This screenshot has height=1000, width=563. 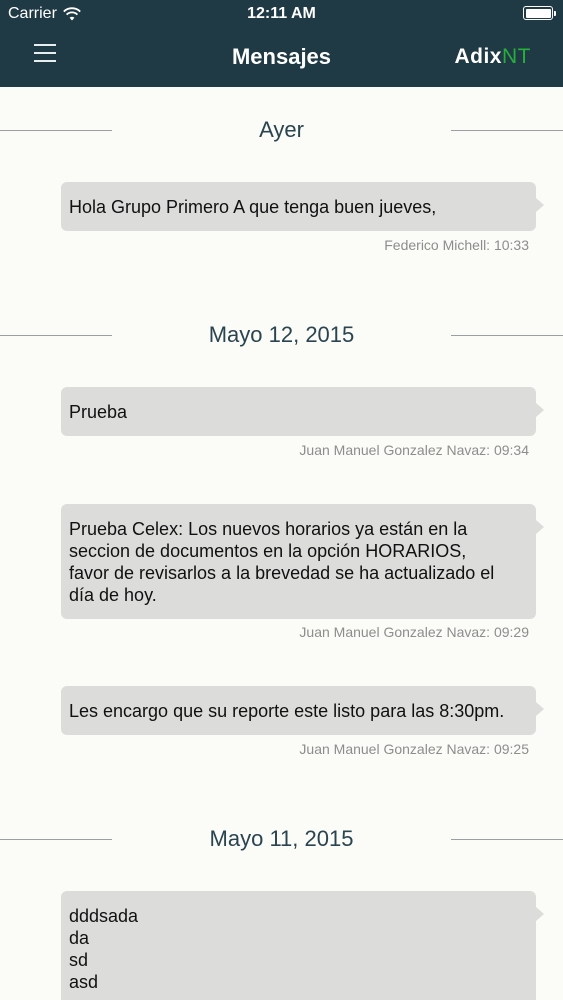 I want to click on top-bar: Carrier 12:11 AM Mensajes AdixNT, so click(x=281, y=43).